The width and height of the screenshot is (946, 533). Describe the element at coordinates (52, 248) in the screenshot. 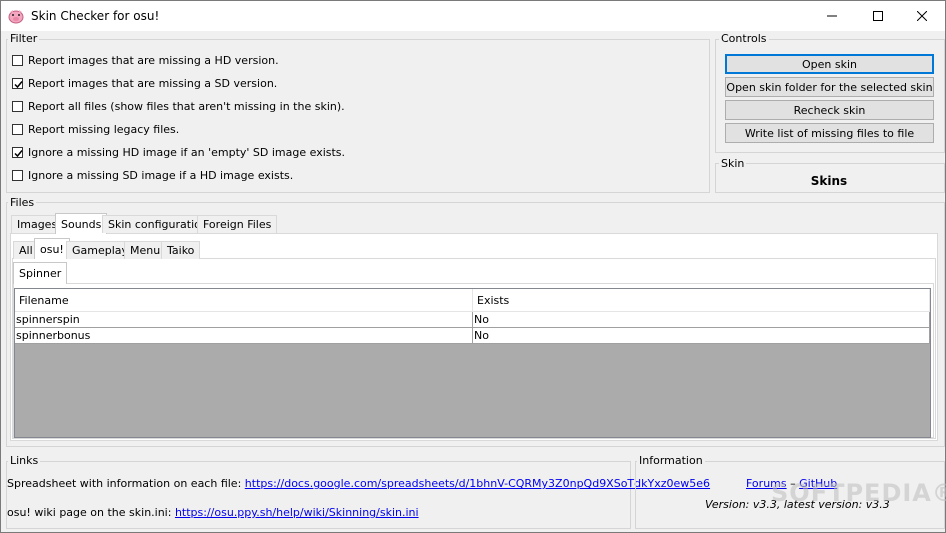

I see `subtab-osu: osu!` at that location.